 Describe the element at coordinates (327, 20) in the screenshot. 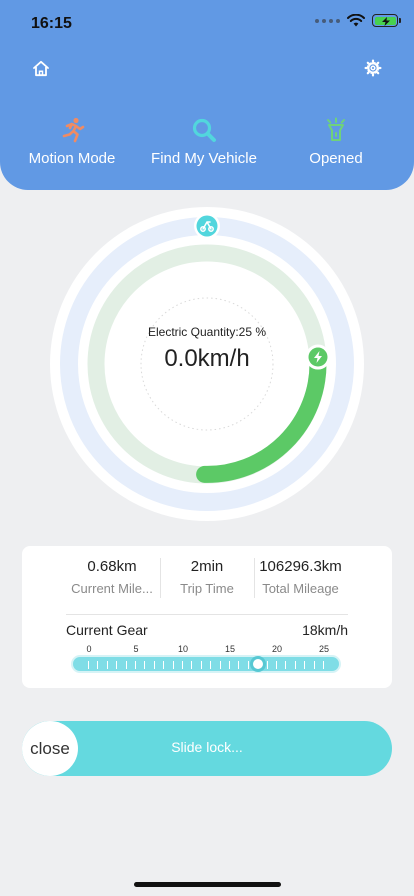

I see `cellular-signal-icon` at that location.